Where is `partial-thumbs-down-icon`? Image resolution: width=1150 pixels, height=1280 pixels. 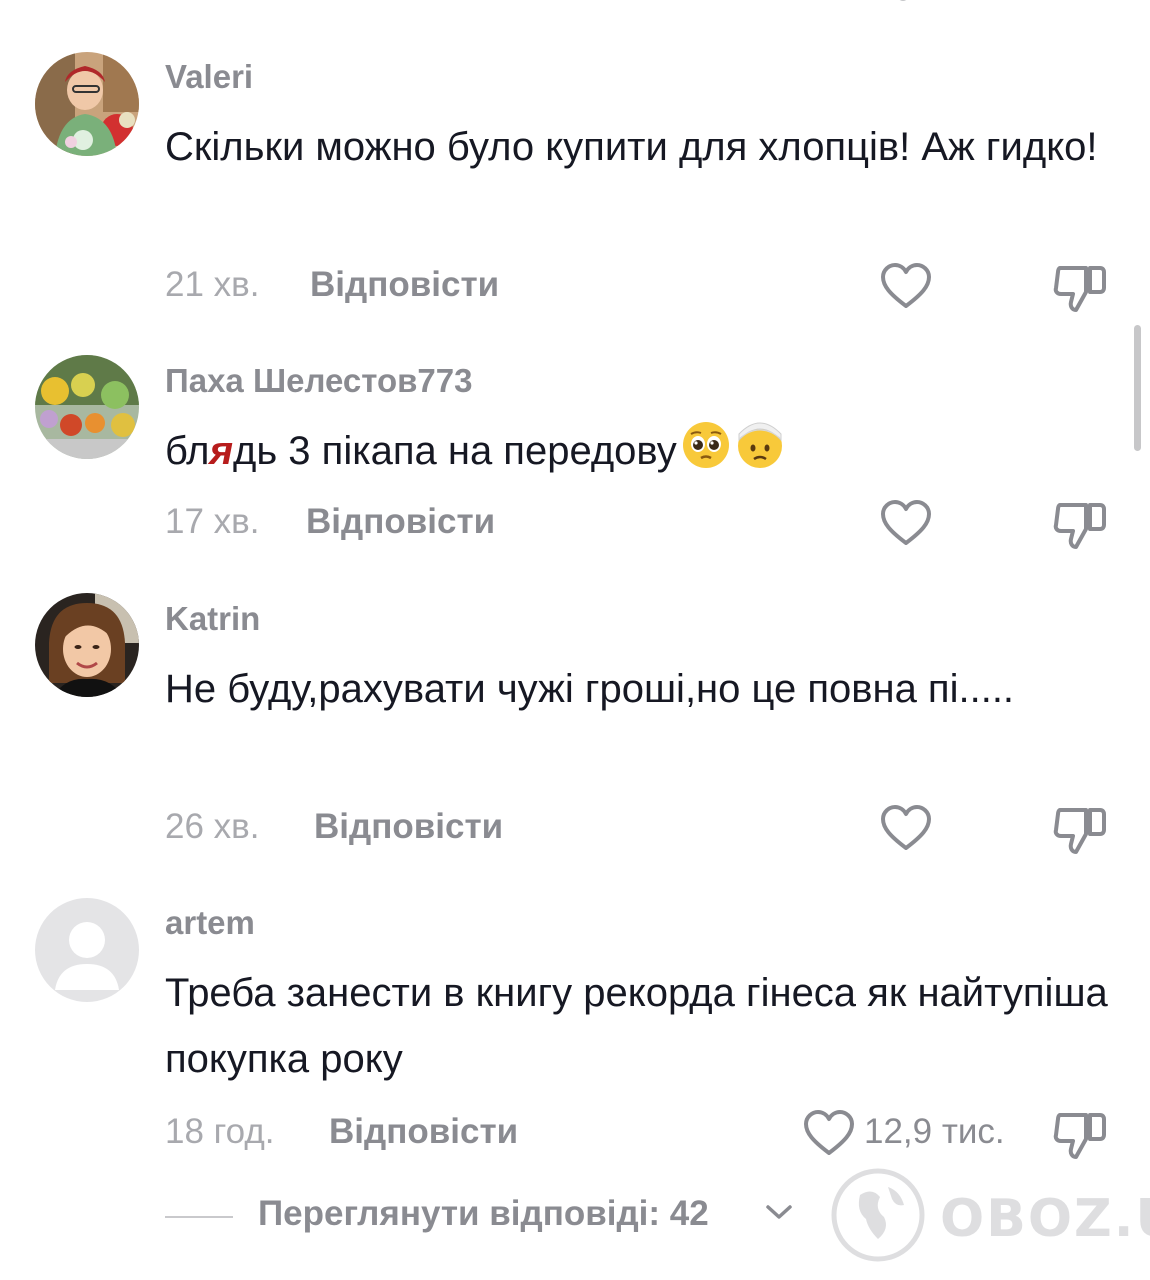 partial-thumbs-down-icon is located at coordinates (1079, 5).